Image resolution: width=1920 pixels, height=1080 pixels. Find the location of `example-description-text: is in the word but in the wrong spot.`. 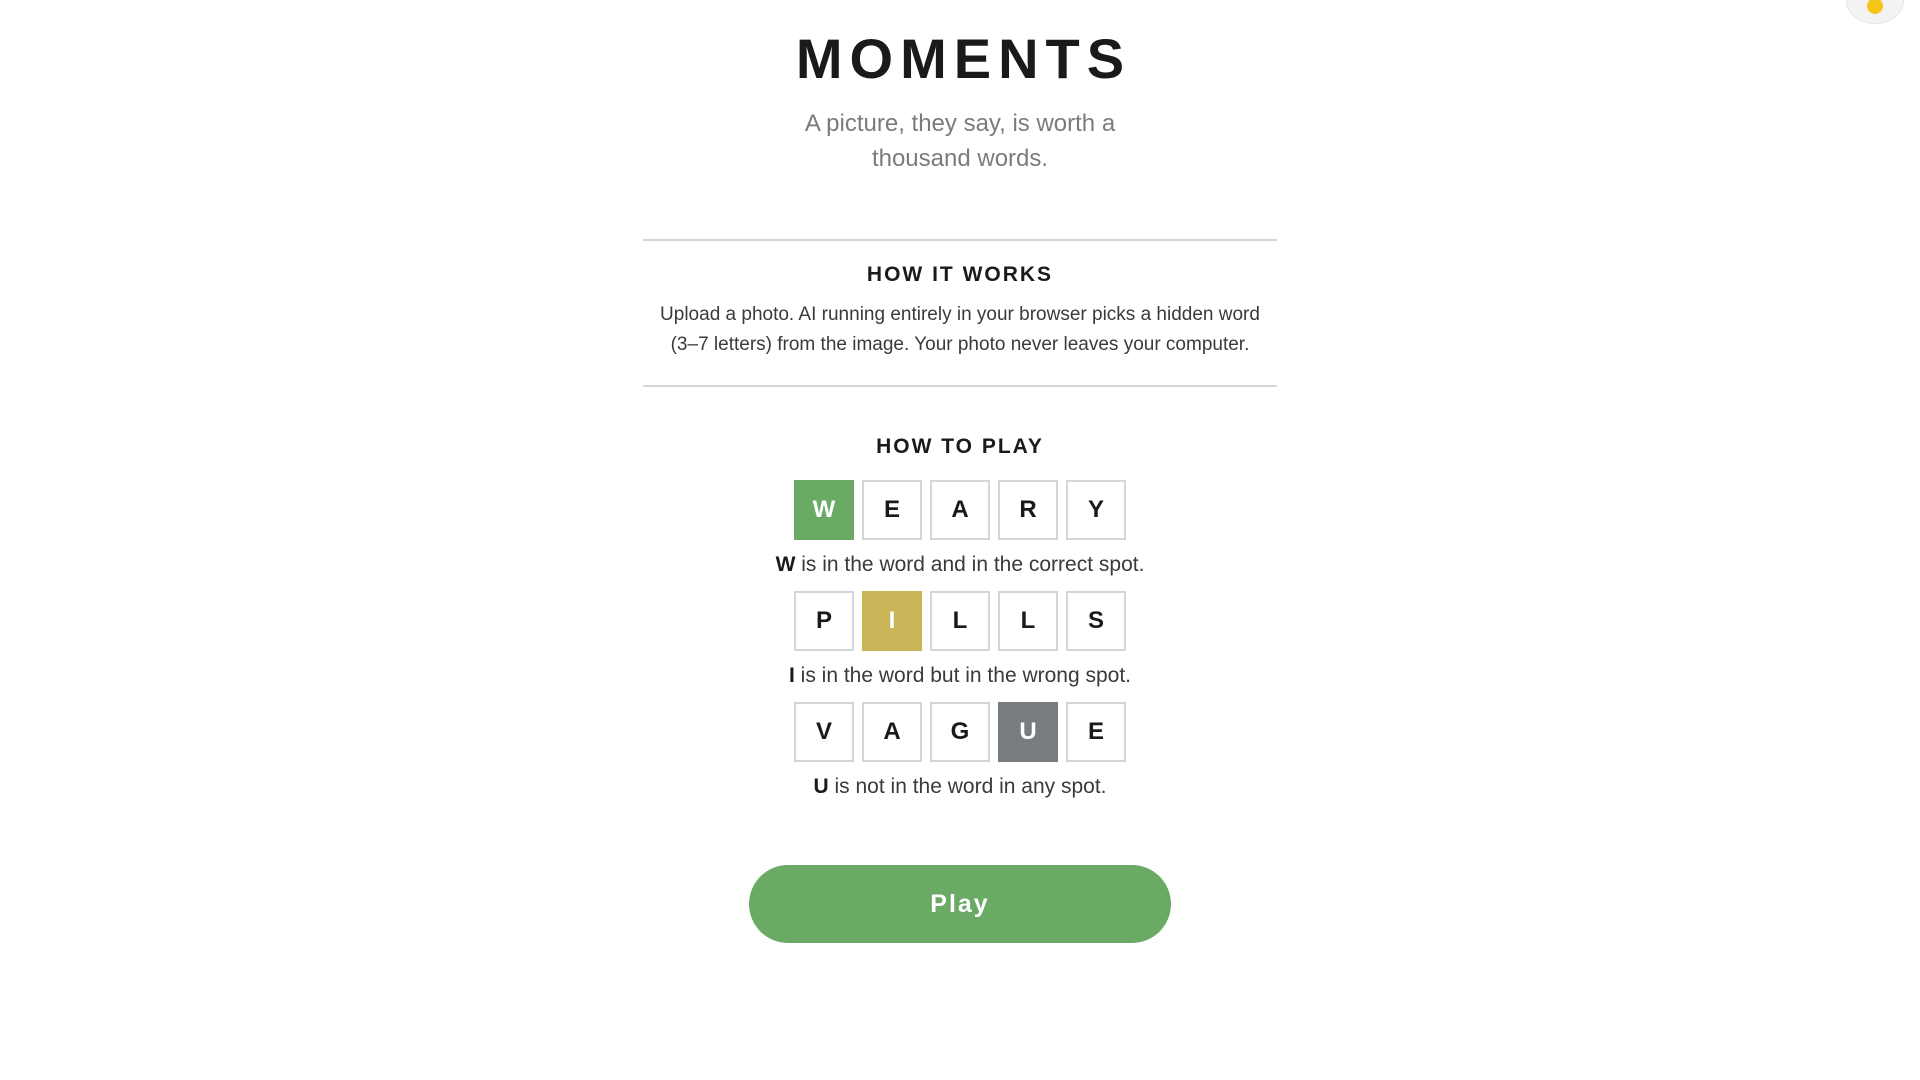

example-description-text: is in the word but in the wrong spot. is located at coordinates (963, 675).